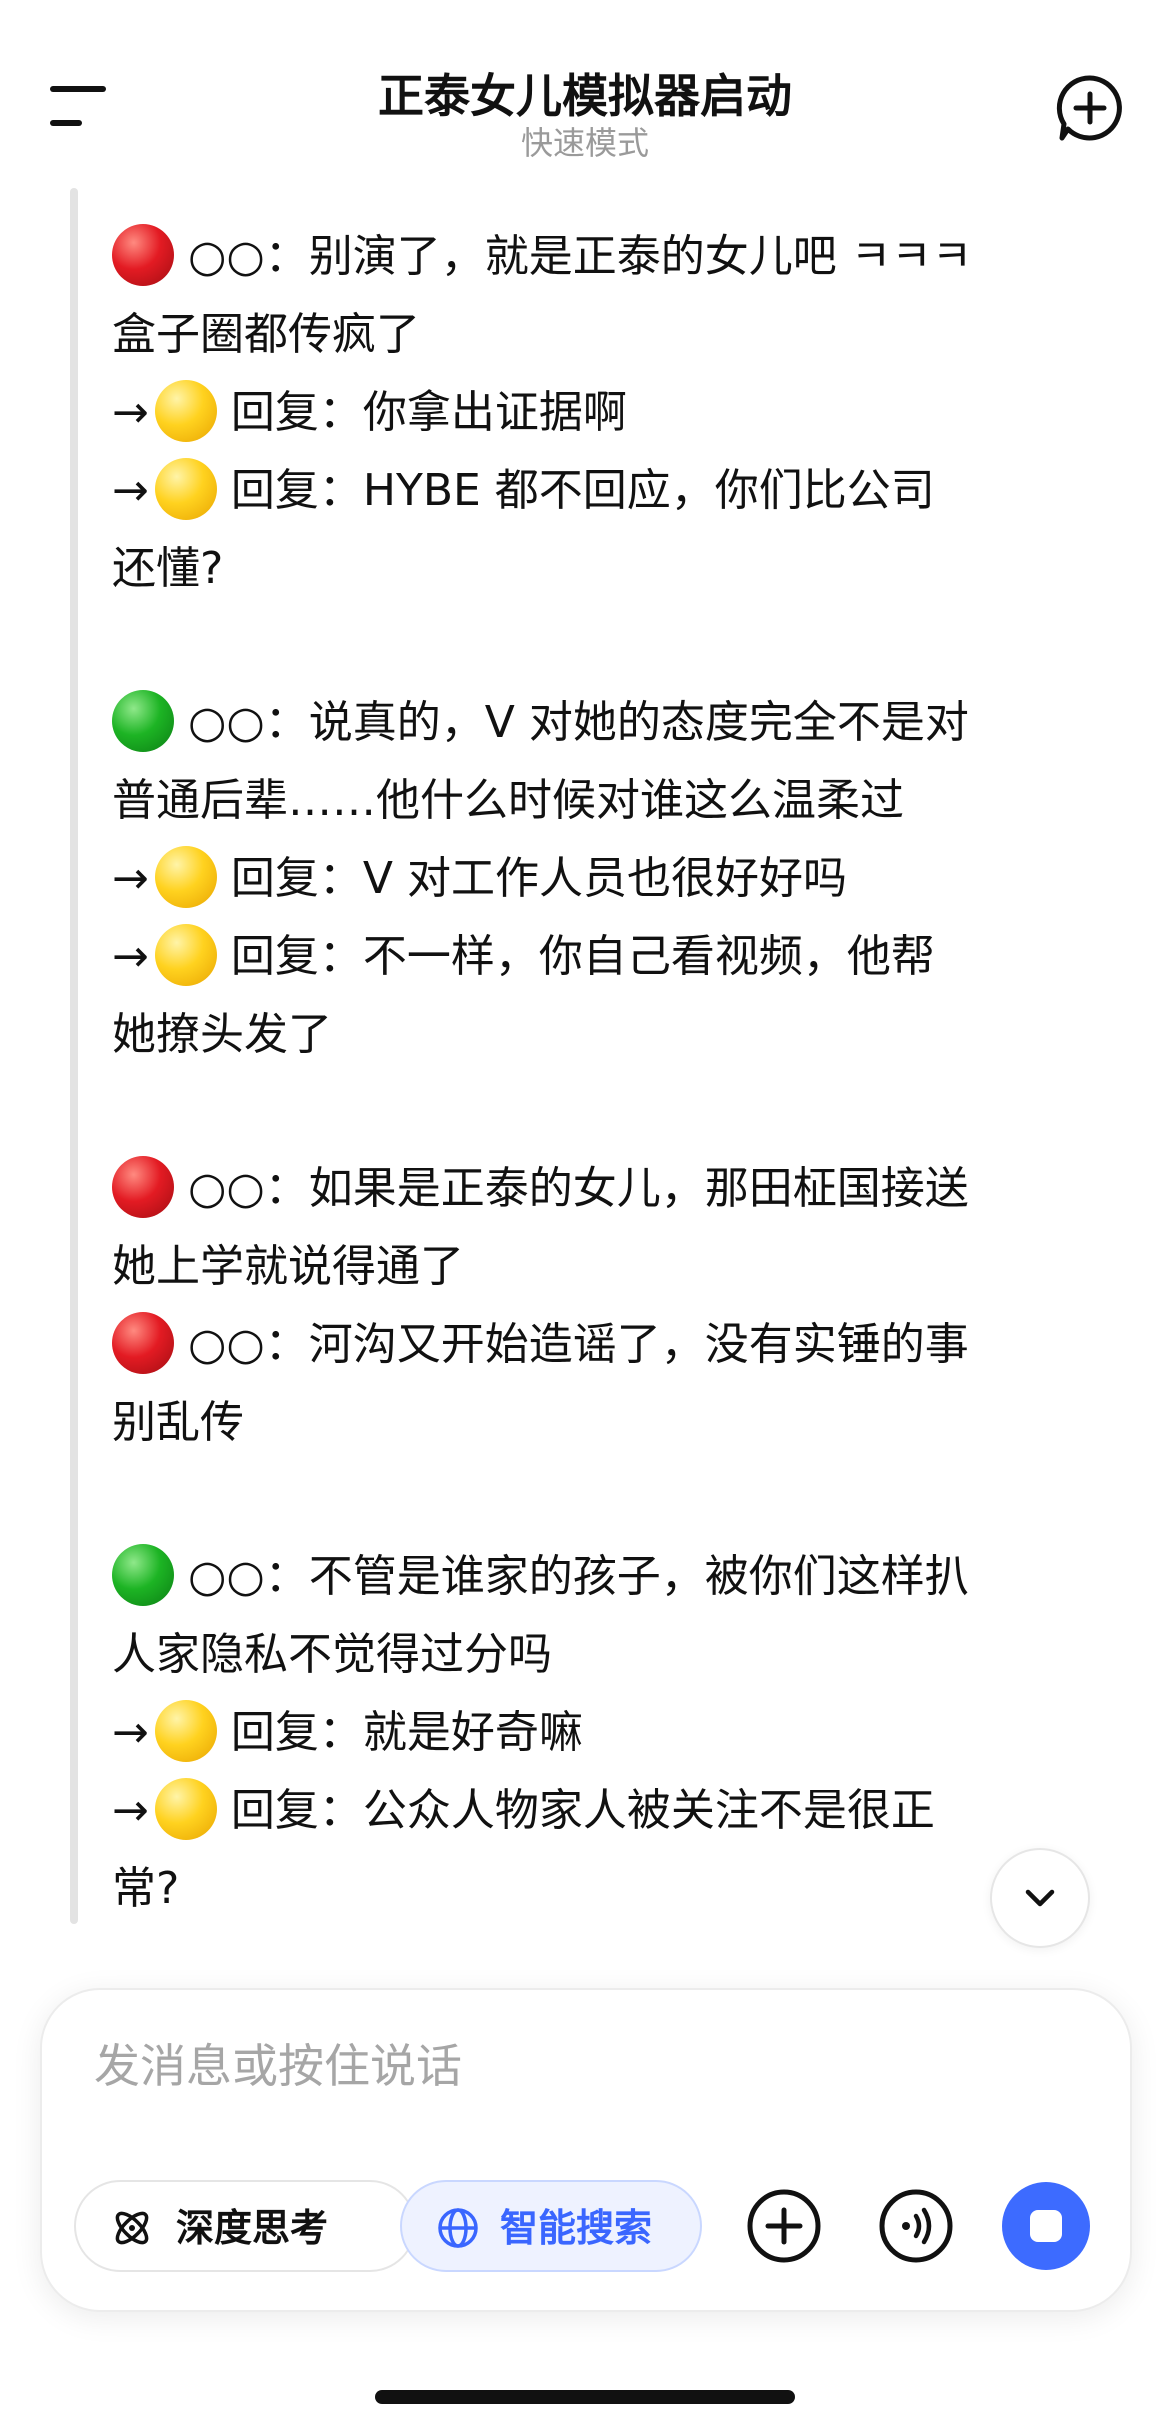 Image resolution: width=1170 pixels, height=2422 pixels. What do you see at coordinates (578, 1344) in the screenshot?
I see `line-text: ○○：河沟又开始造谣了，没有实锤的事` at bounding box center [578, 1344].